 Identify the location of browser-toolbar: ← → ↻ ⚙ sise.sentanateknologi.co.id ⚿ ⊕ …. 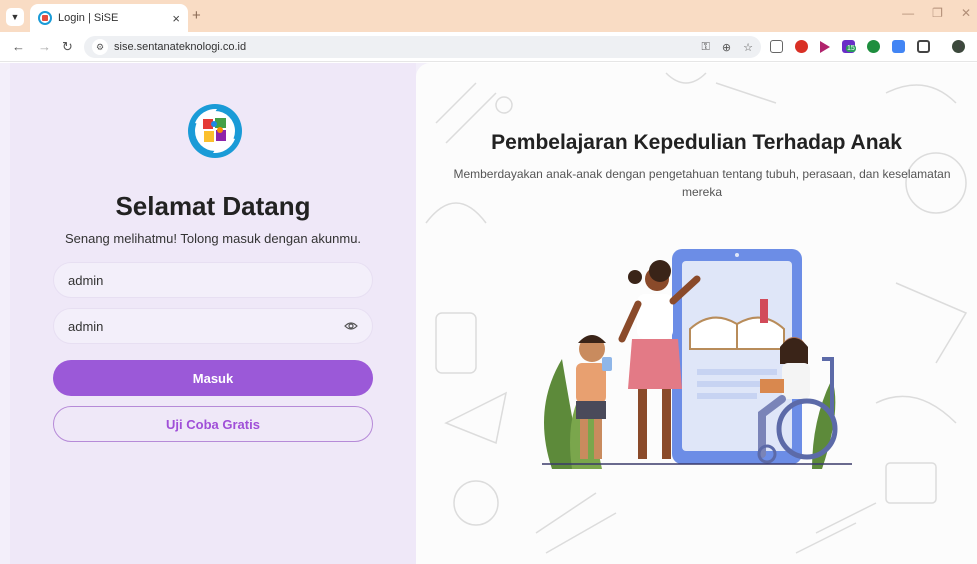
(488, 47).